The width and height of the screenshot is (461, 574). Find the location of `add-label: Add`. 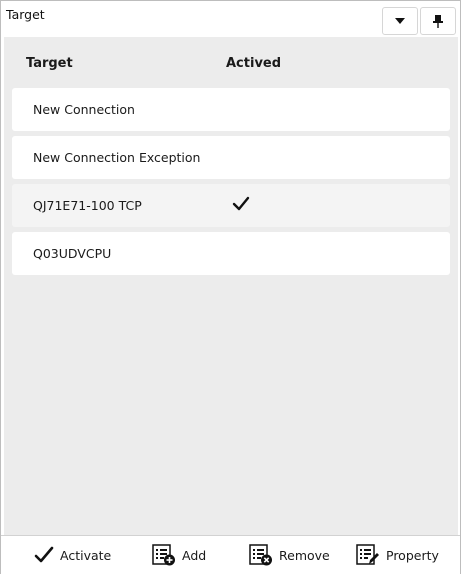

add-label: Add is located at coordinates (194, 555).